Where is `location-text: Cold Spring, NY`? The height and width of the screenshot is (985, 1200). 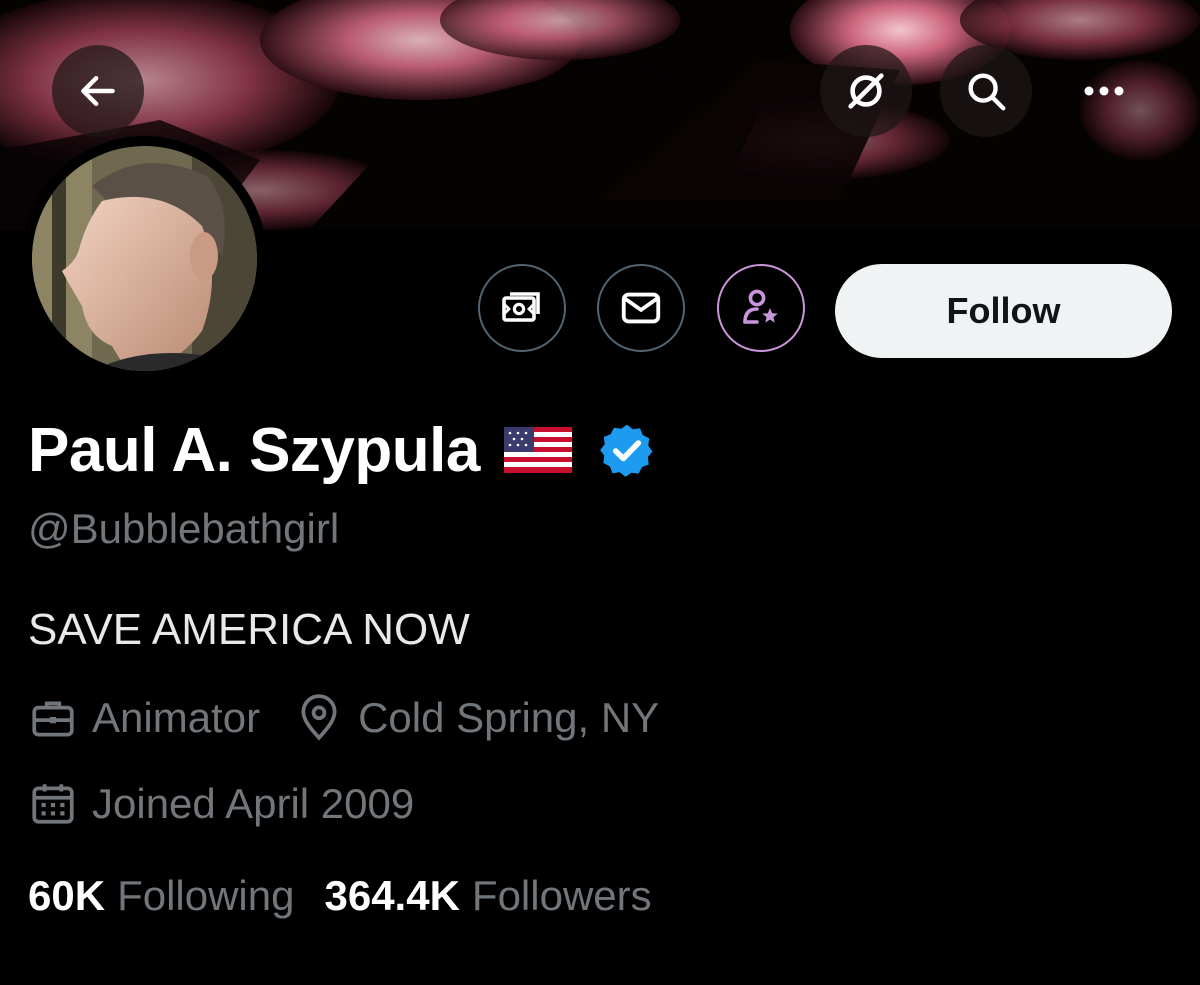 location-text: Cold Spring, NY is located at coordinates (509, 717).